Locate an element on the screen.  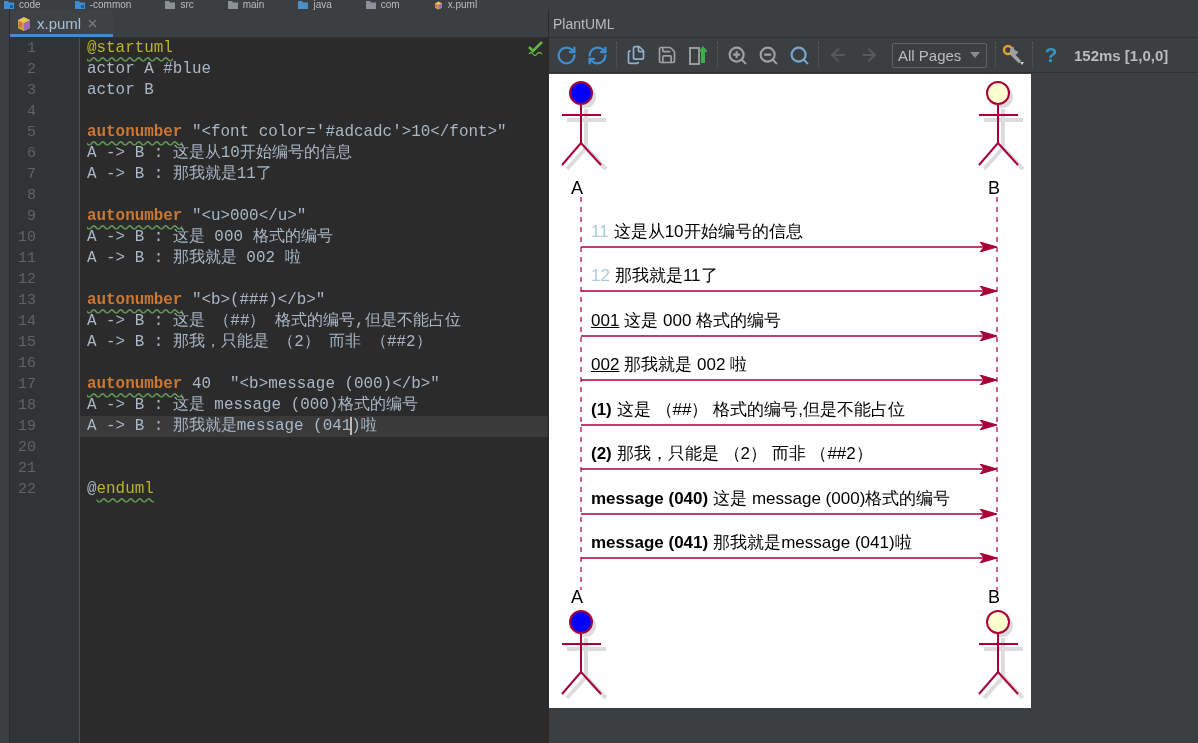
code-line: actor A #blue is located at coordinates (149, 69).